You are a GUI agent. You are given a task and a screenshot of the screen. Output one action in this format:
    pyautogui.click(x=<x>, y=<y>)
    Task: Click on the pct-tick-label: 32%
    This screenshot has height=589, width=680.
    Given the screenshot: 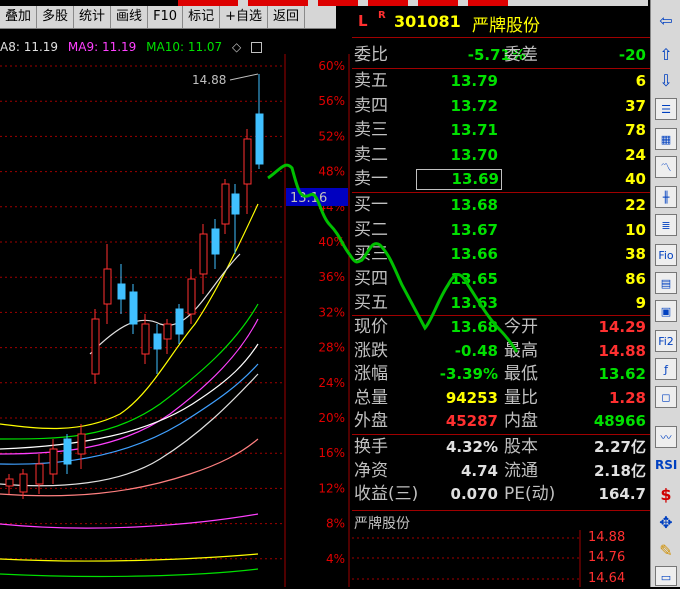 What is the action you would take?
    pyautogui.click(x=331, y=312)
    